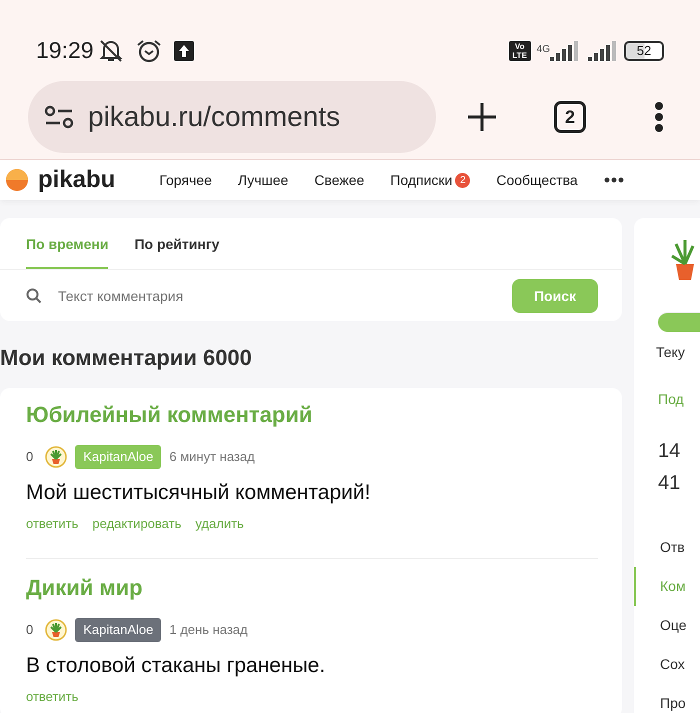  What do you see at coordinates (667, 625) in the screenshot?
I see `sidebar-menu-item: Оце` at bounding box center [667, 625].